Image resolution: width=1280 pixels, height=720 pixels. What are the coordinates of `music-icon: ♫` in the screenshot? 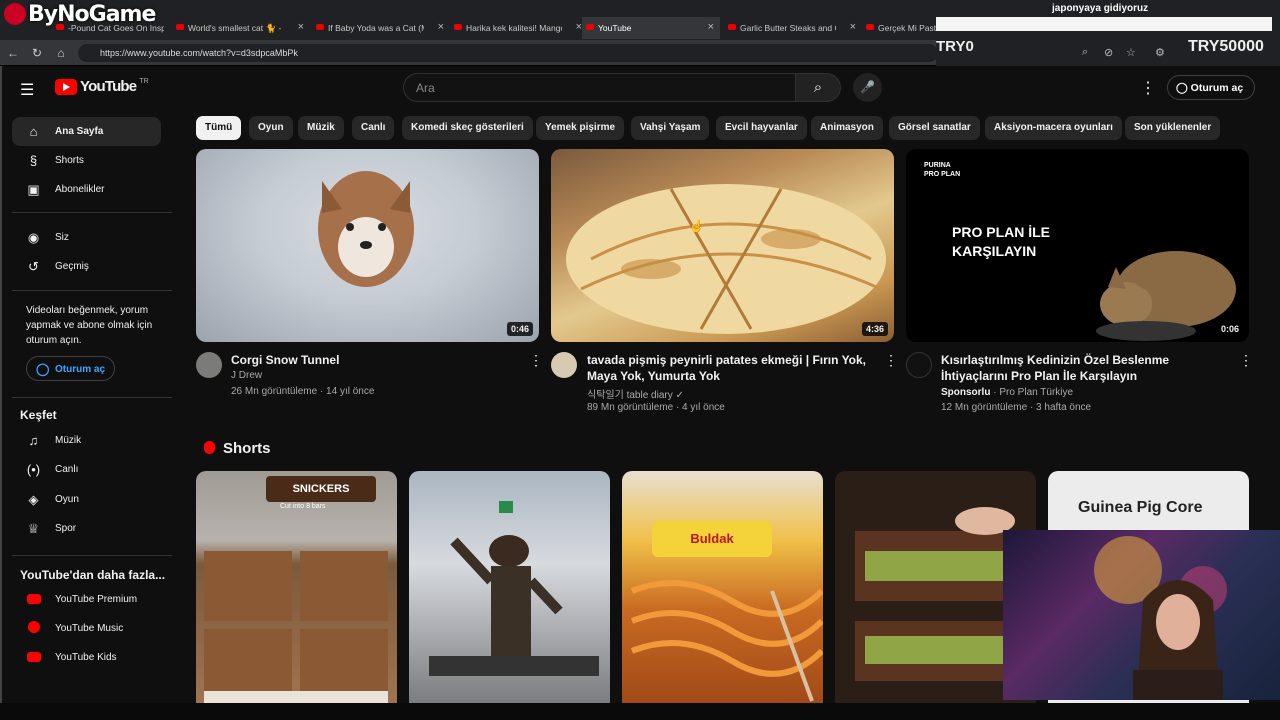 It's located at (33, 440).